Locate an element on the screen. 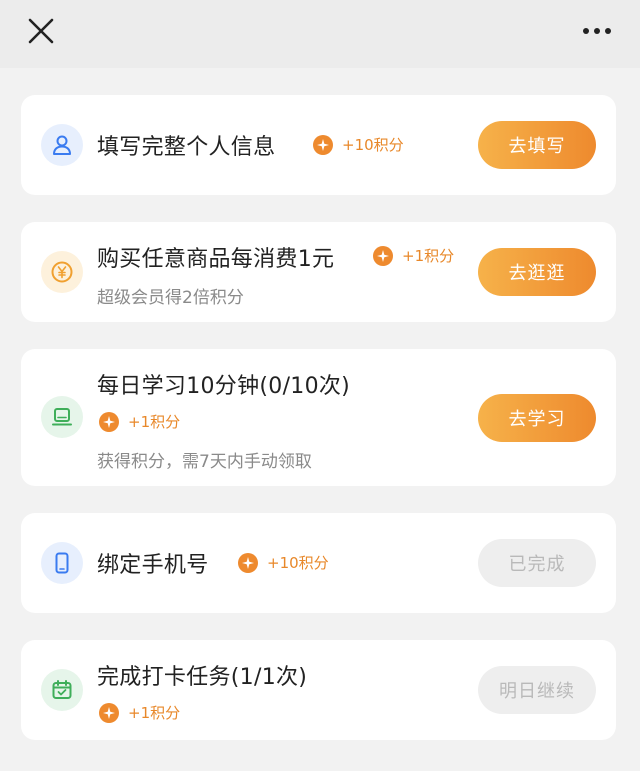 This screenshot has width=640, height=771. fill-in-button: 去填写 is located at coordinates (537, 145).